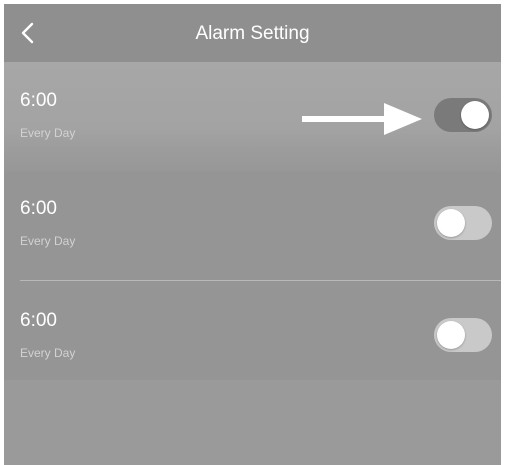  I want to click on arrow-right-icon, so click(362, 119).